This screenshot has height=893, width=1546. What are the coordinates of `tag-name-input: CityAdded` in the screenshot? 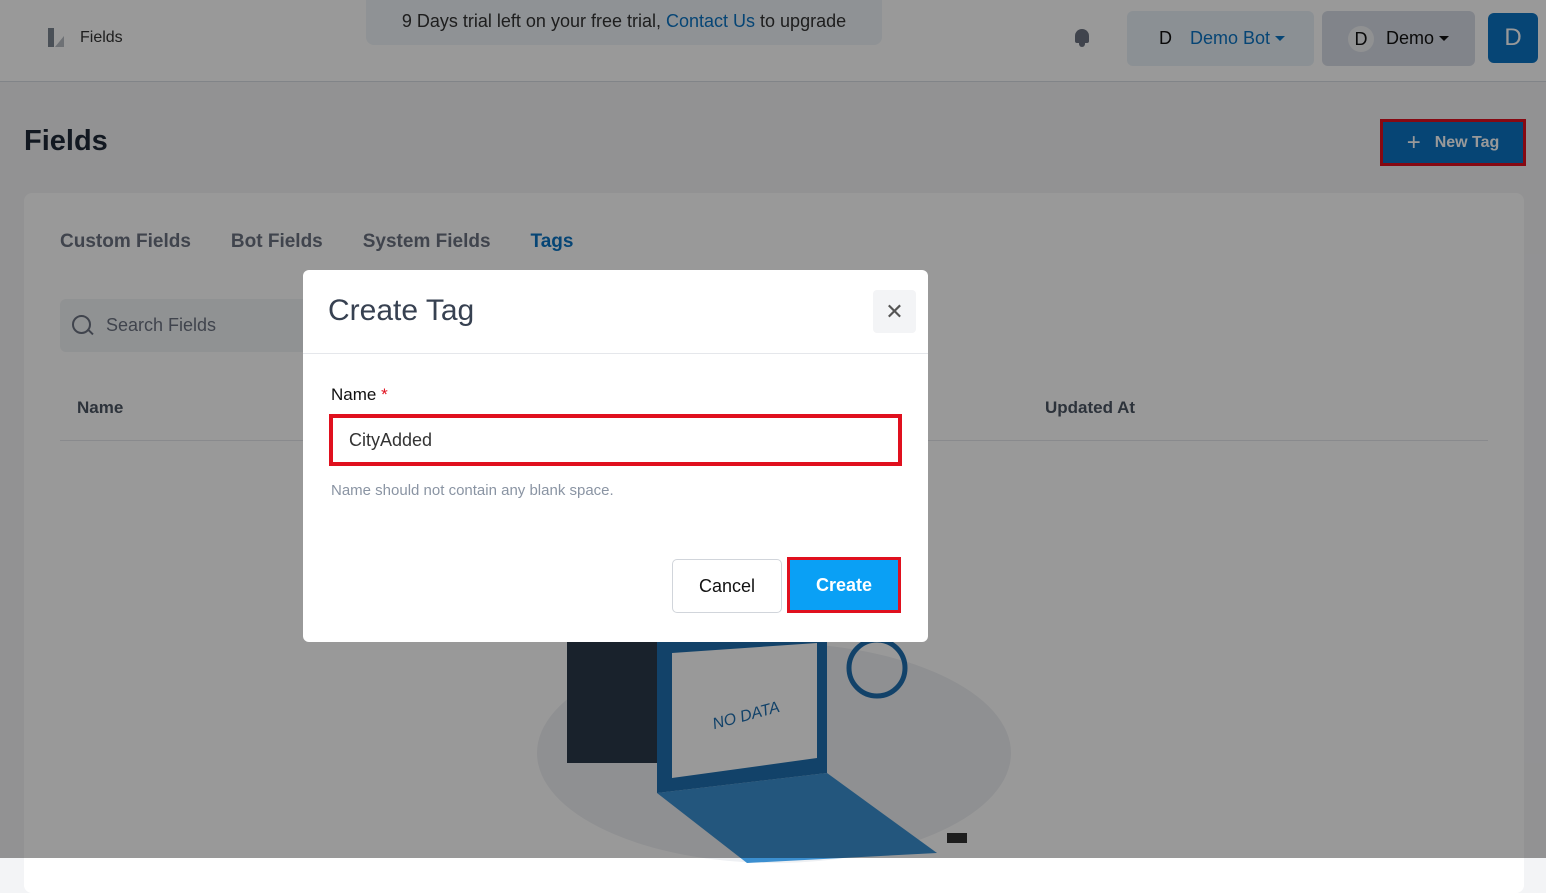 It's located at (615, 440).